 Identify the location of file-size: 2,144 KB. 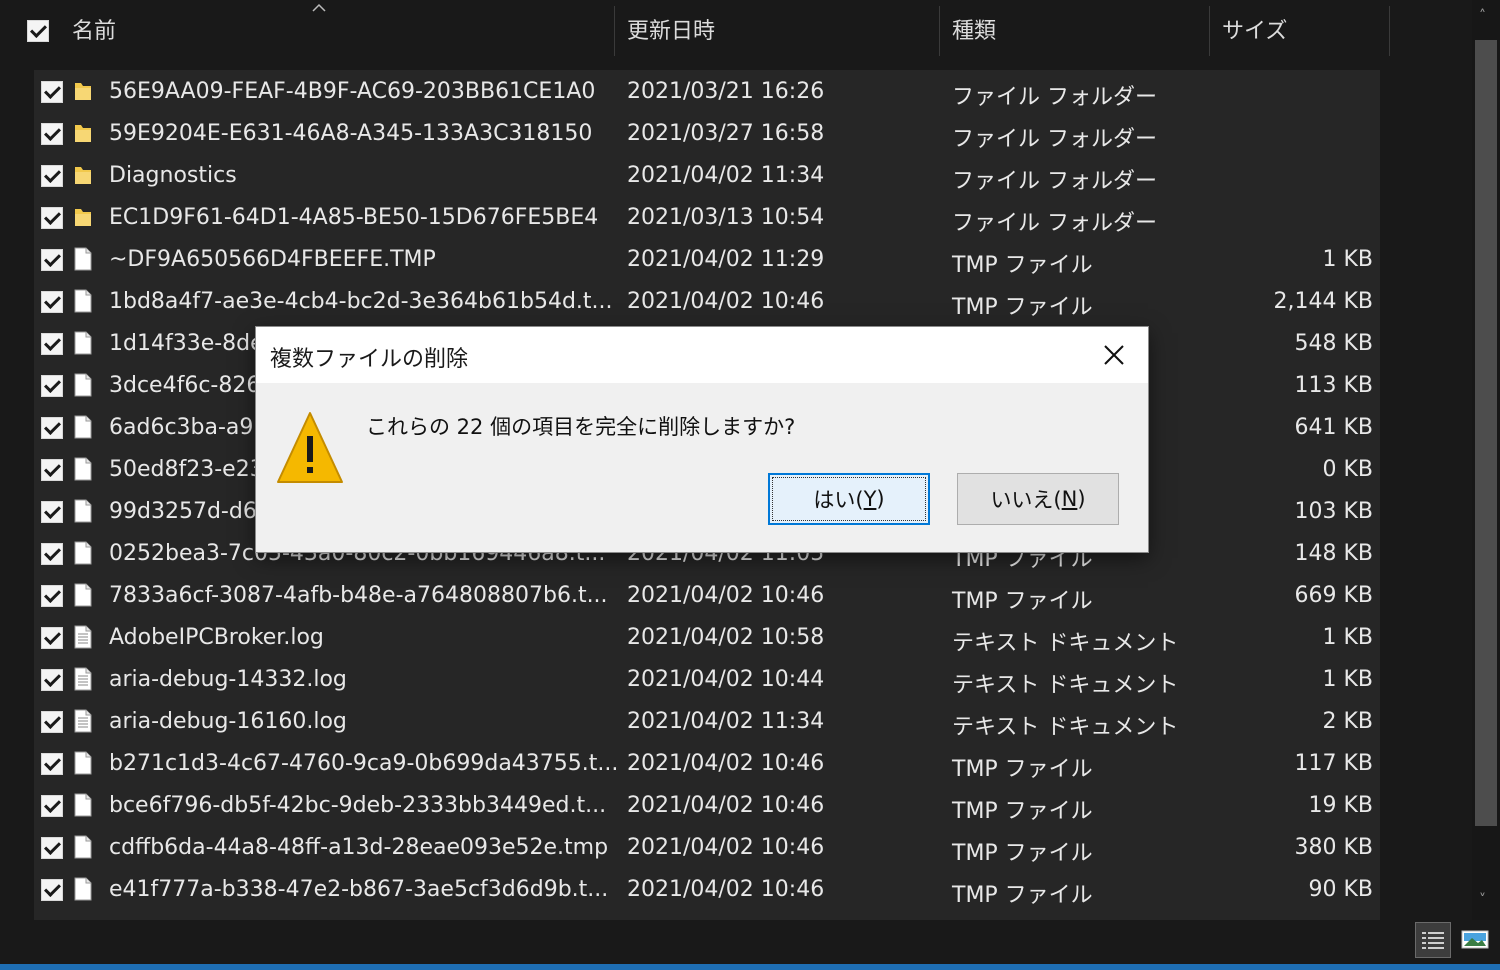
(1323, 301).